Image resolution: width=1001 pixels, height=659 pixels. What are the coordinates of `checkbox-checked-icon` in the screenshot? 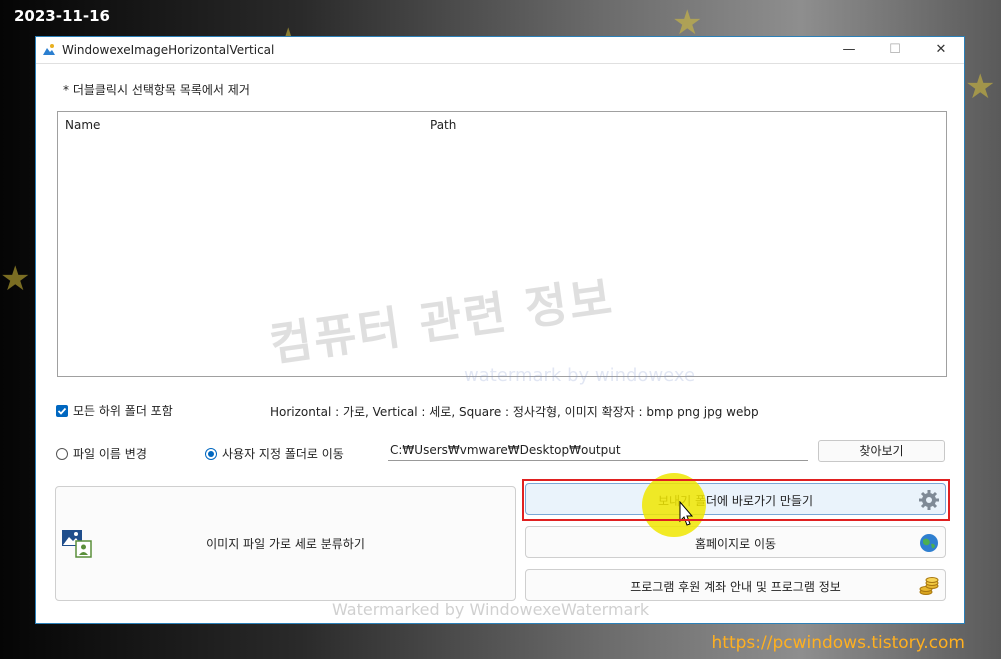 It's located at (62, 410).